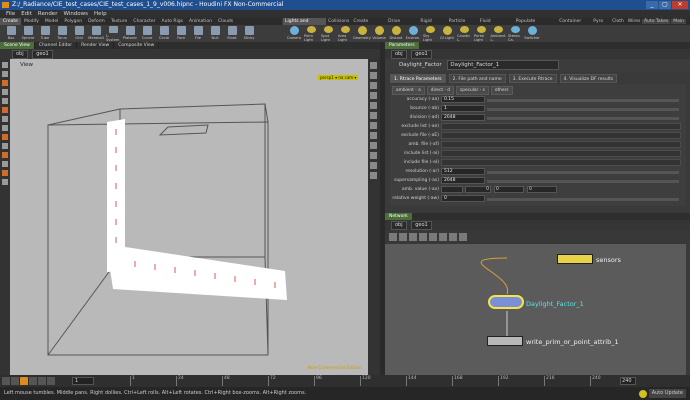  I want to click on node-name-field: Daylight_Factor_1, so click(503, 65).